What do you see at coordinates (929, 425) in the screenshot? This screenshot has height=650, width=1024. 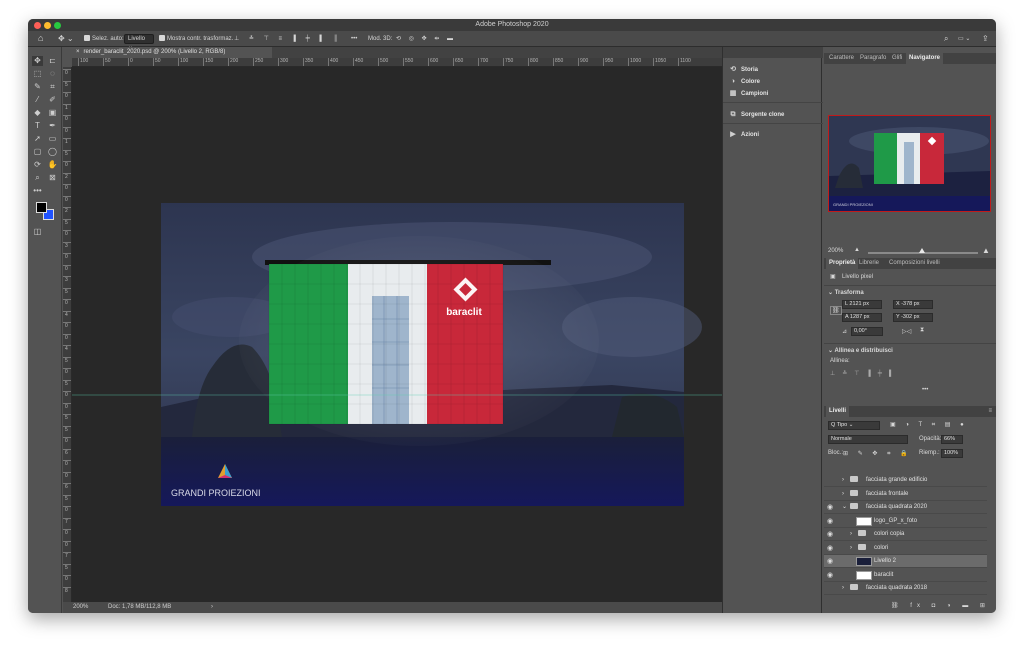 I see `layer-filter-icons: ▣ ◑ T ⌗ ▤ ●` at bounding box center [929, 425].